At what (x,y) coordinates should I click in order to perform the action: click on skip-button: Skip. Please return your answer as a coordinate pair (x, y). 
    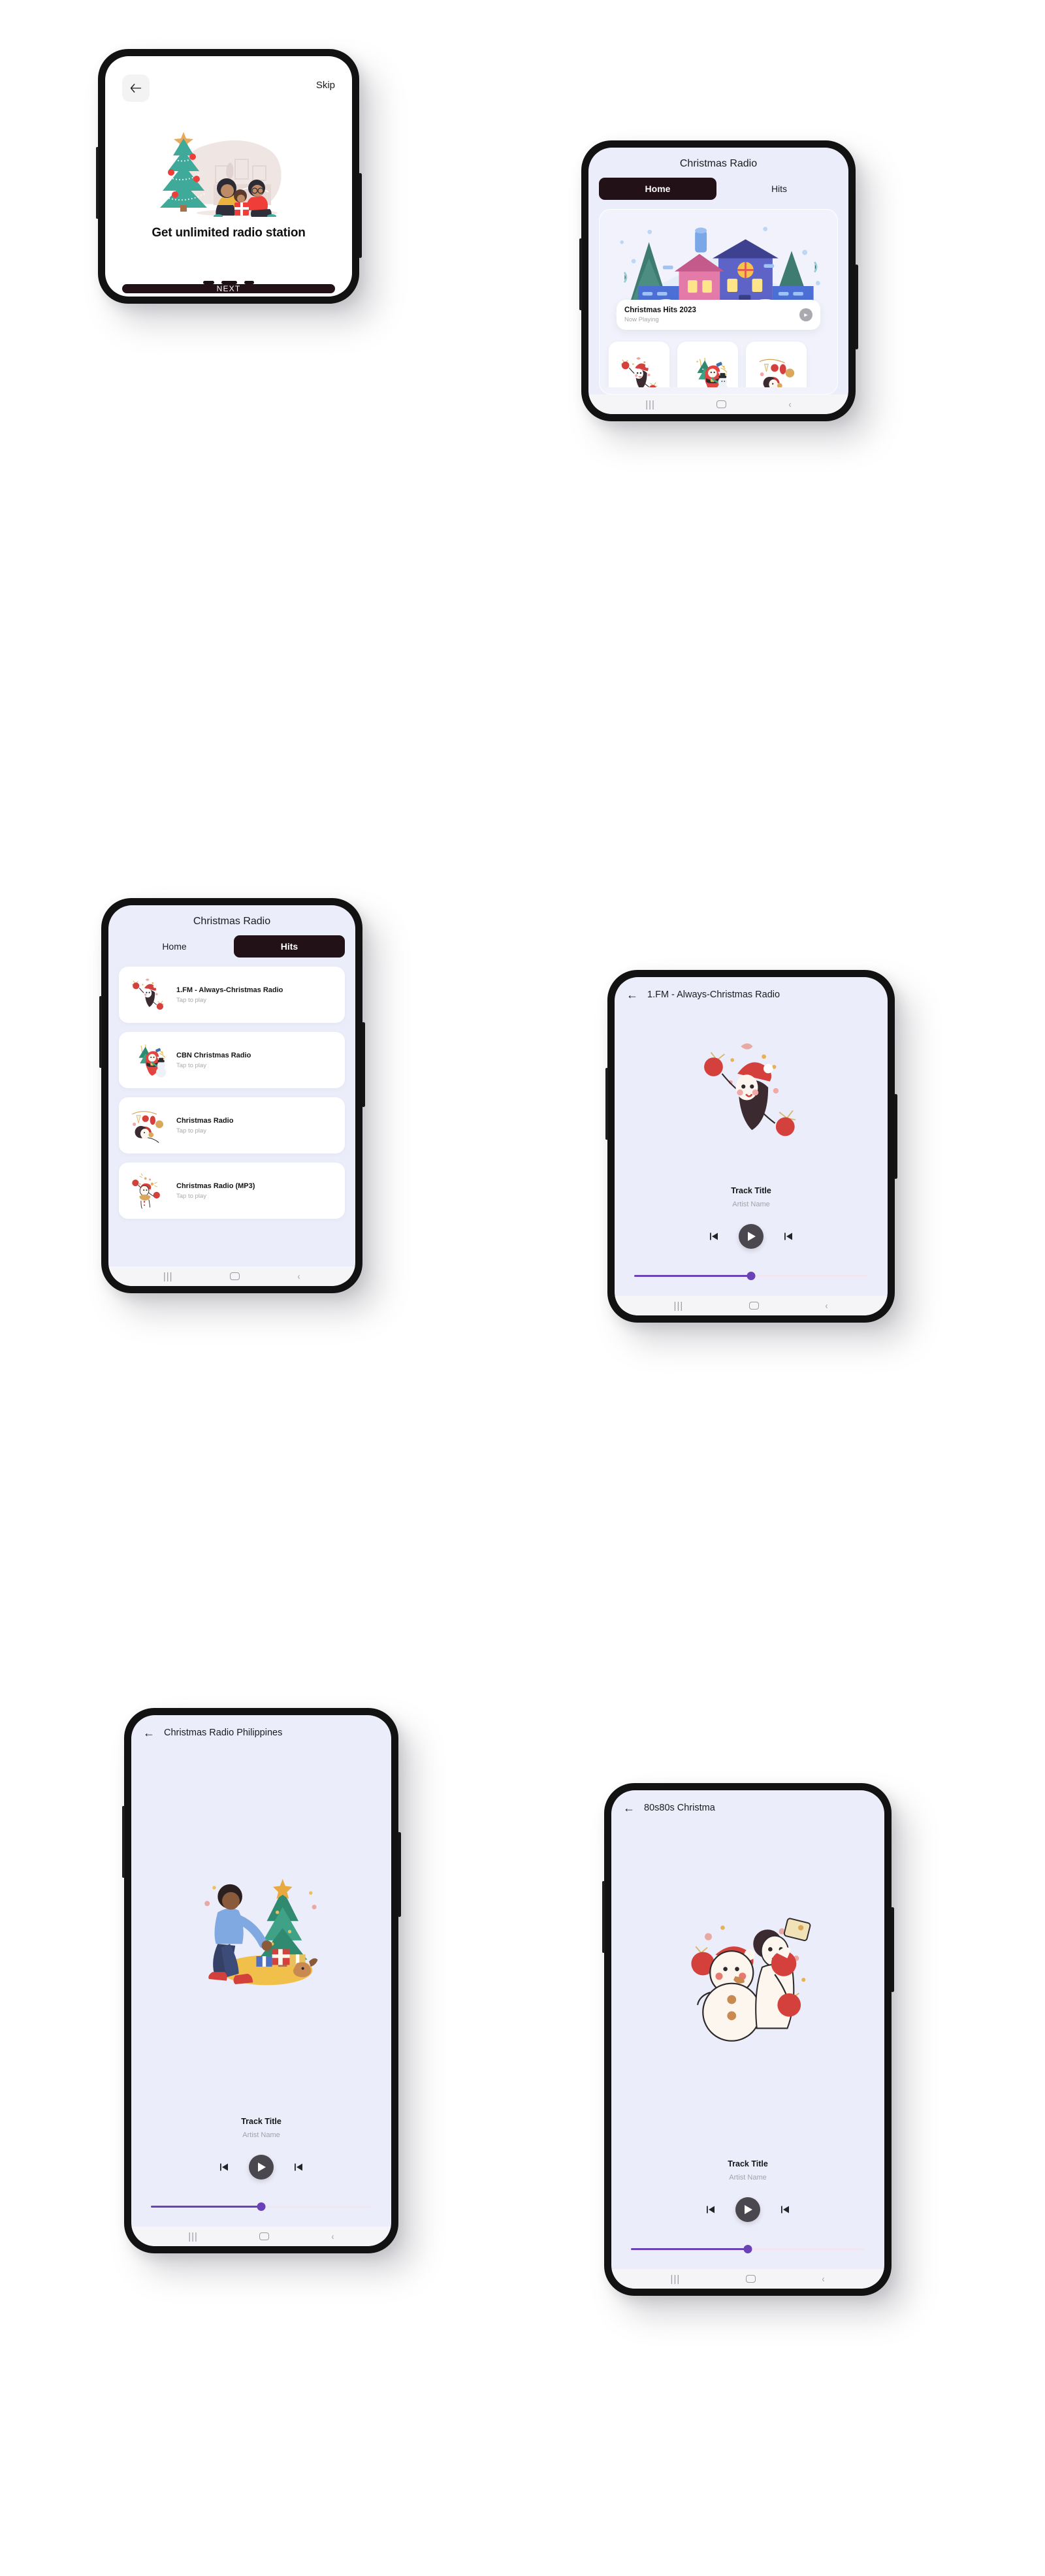
    Looking at the image, I should click on (325, 82).